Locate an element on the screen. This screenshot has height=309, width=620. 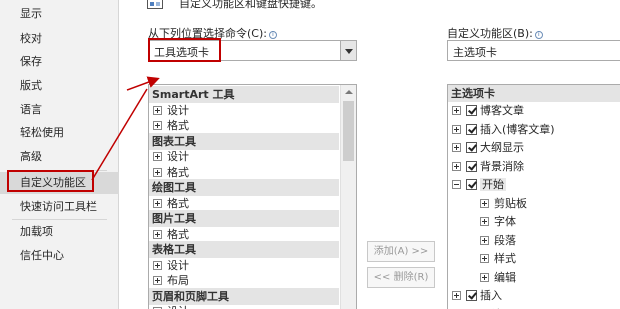
command-group-header: 页眉和页脚工具 is located at coordinates (244, 296).